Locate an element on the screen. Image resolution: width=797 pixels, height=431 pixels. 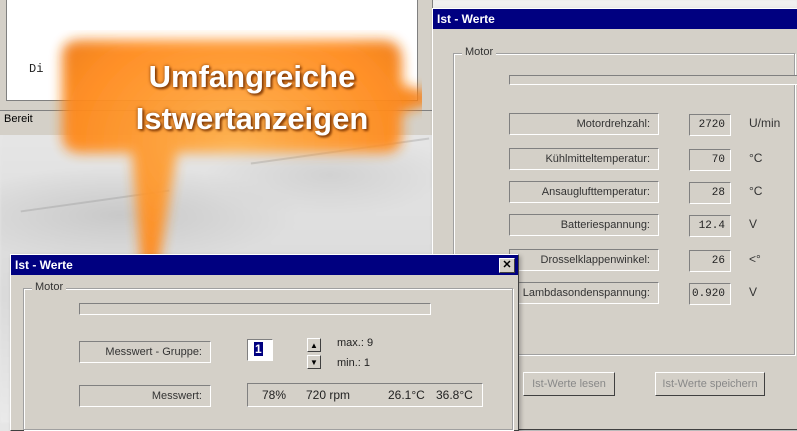
arrow-down-icon: ▼ is located at coordinates (314, 362).